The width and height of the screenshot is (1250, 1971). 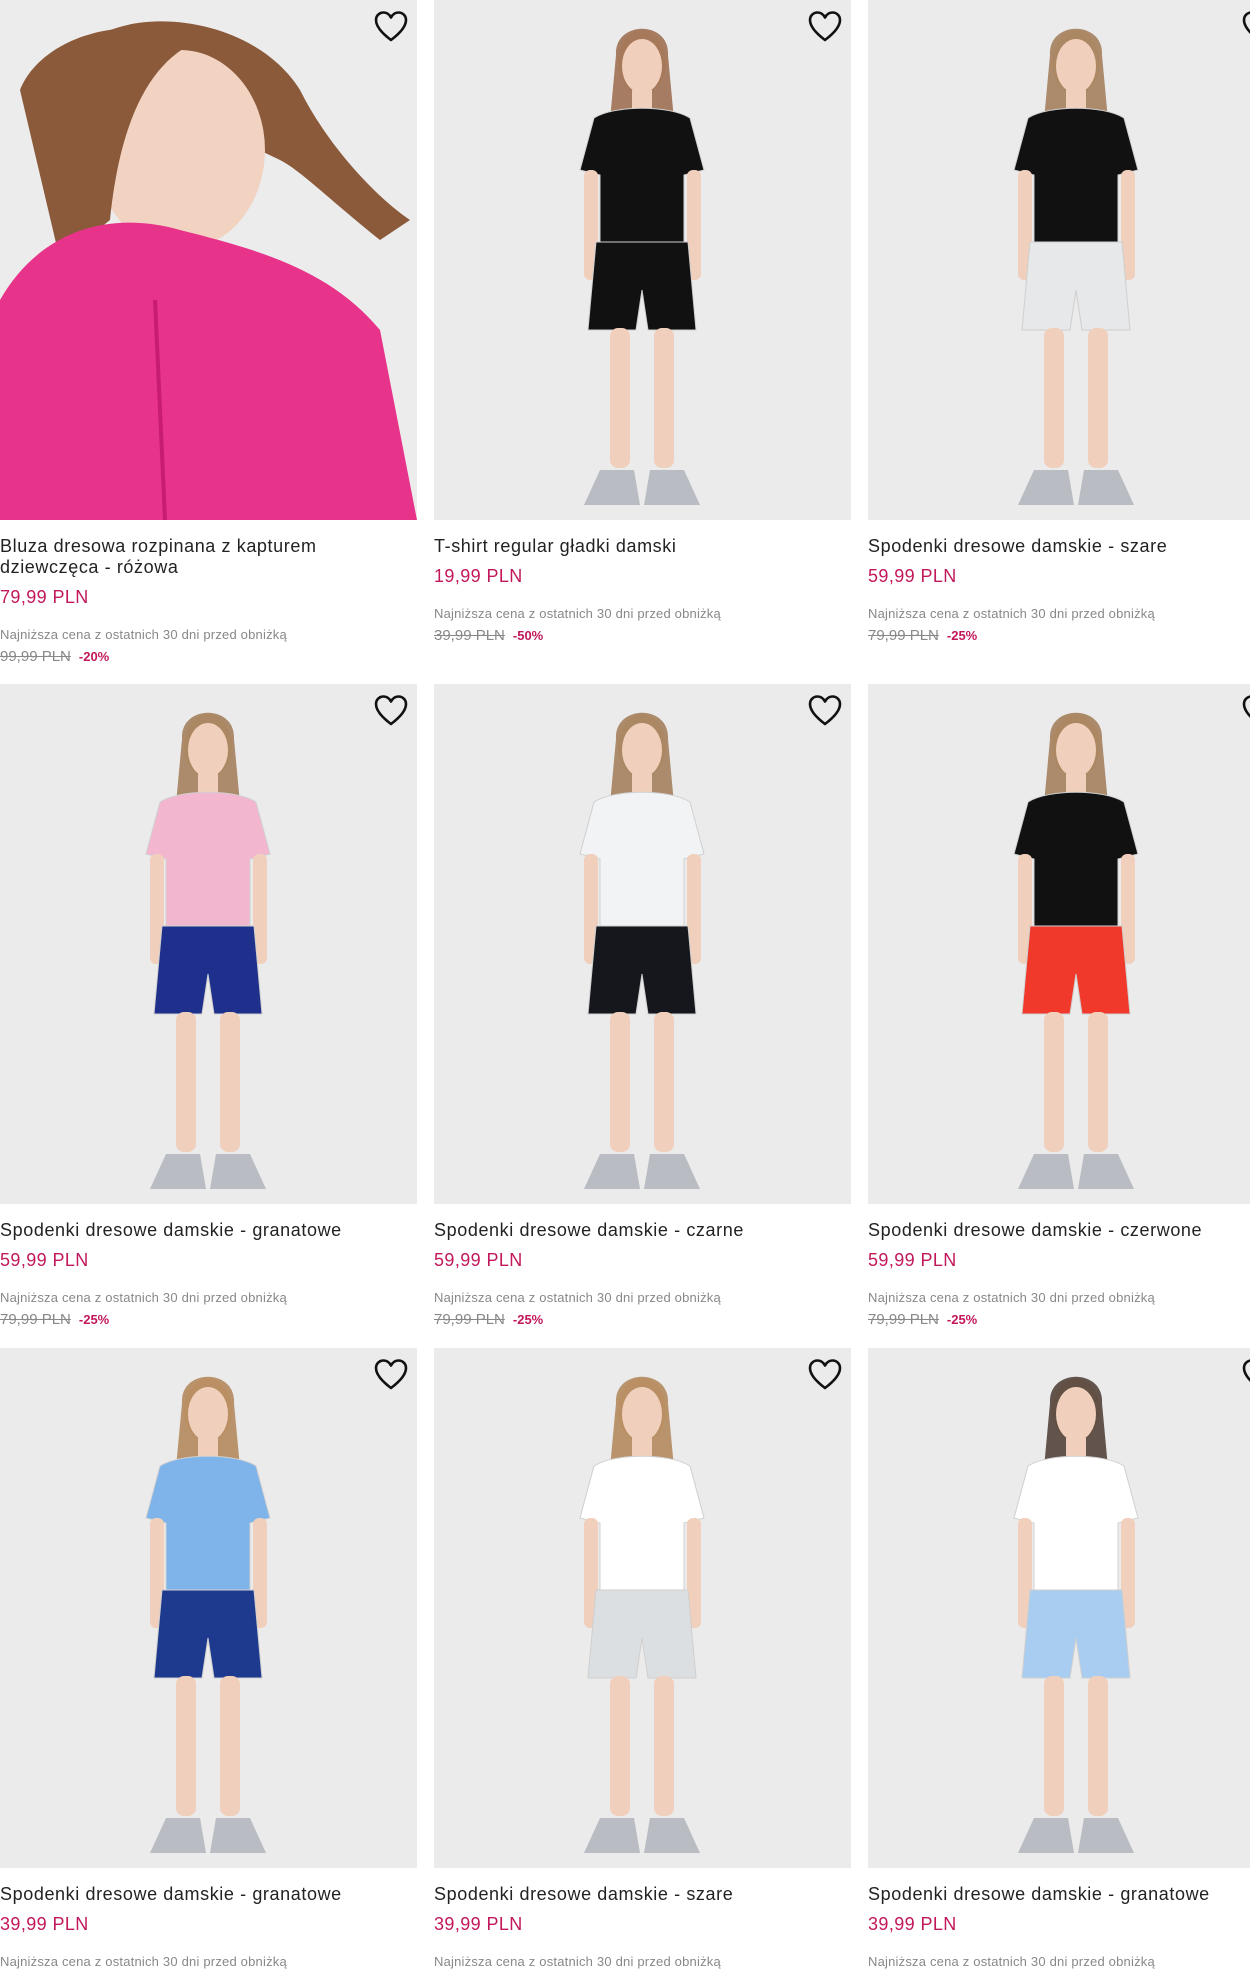 I want to click on old-price-row: 39,99 PLN -50%, so click(x=642, y=635).